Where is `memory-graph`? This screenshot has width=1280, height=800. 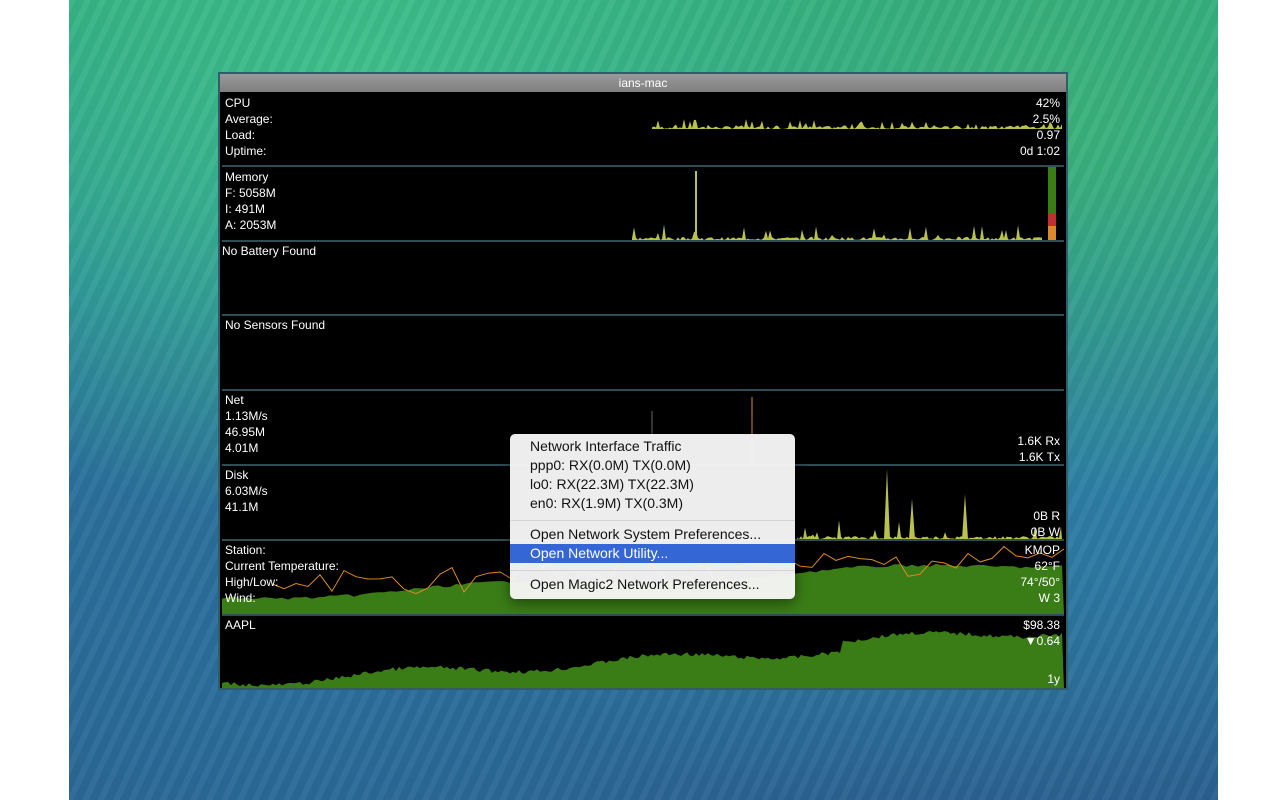
memory-graph is located at coordinates (844, 203).